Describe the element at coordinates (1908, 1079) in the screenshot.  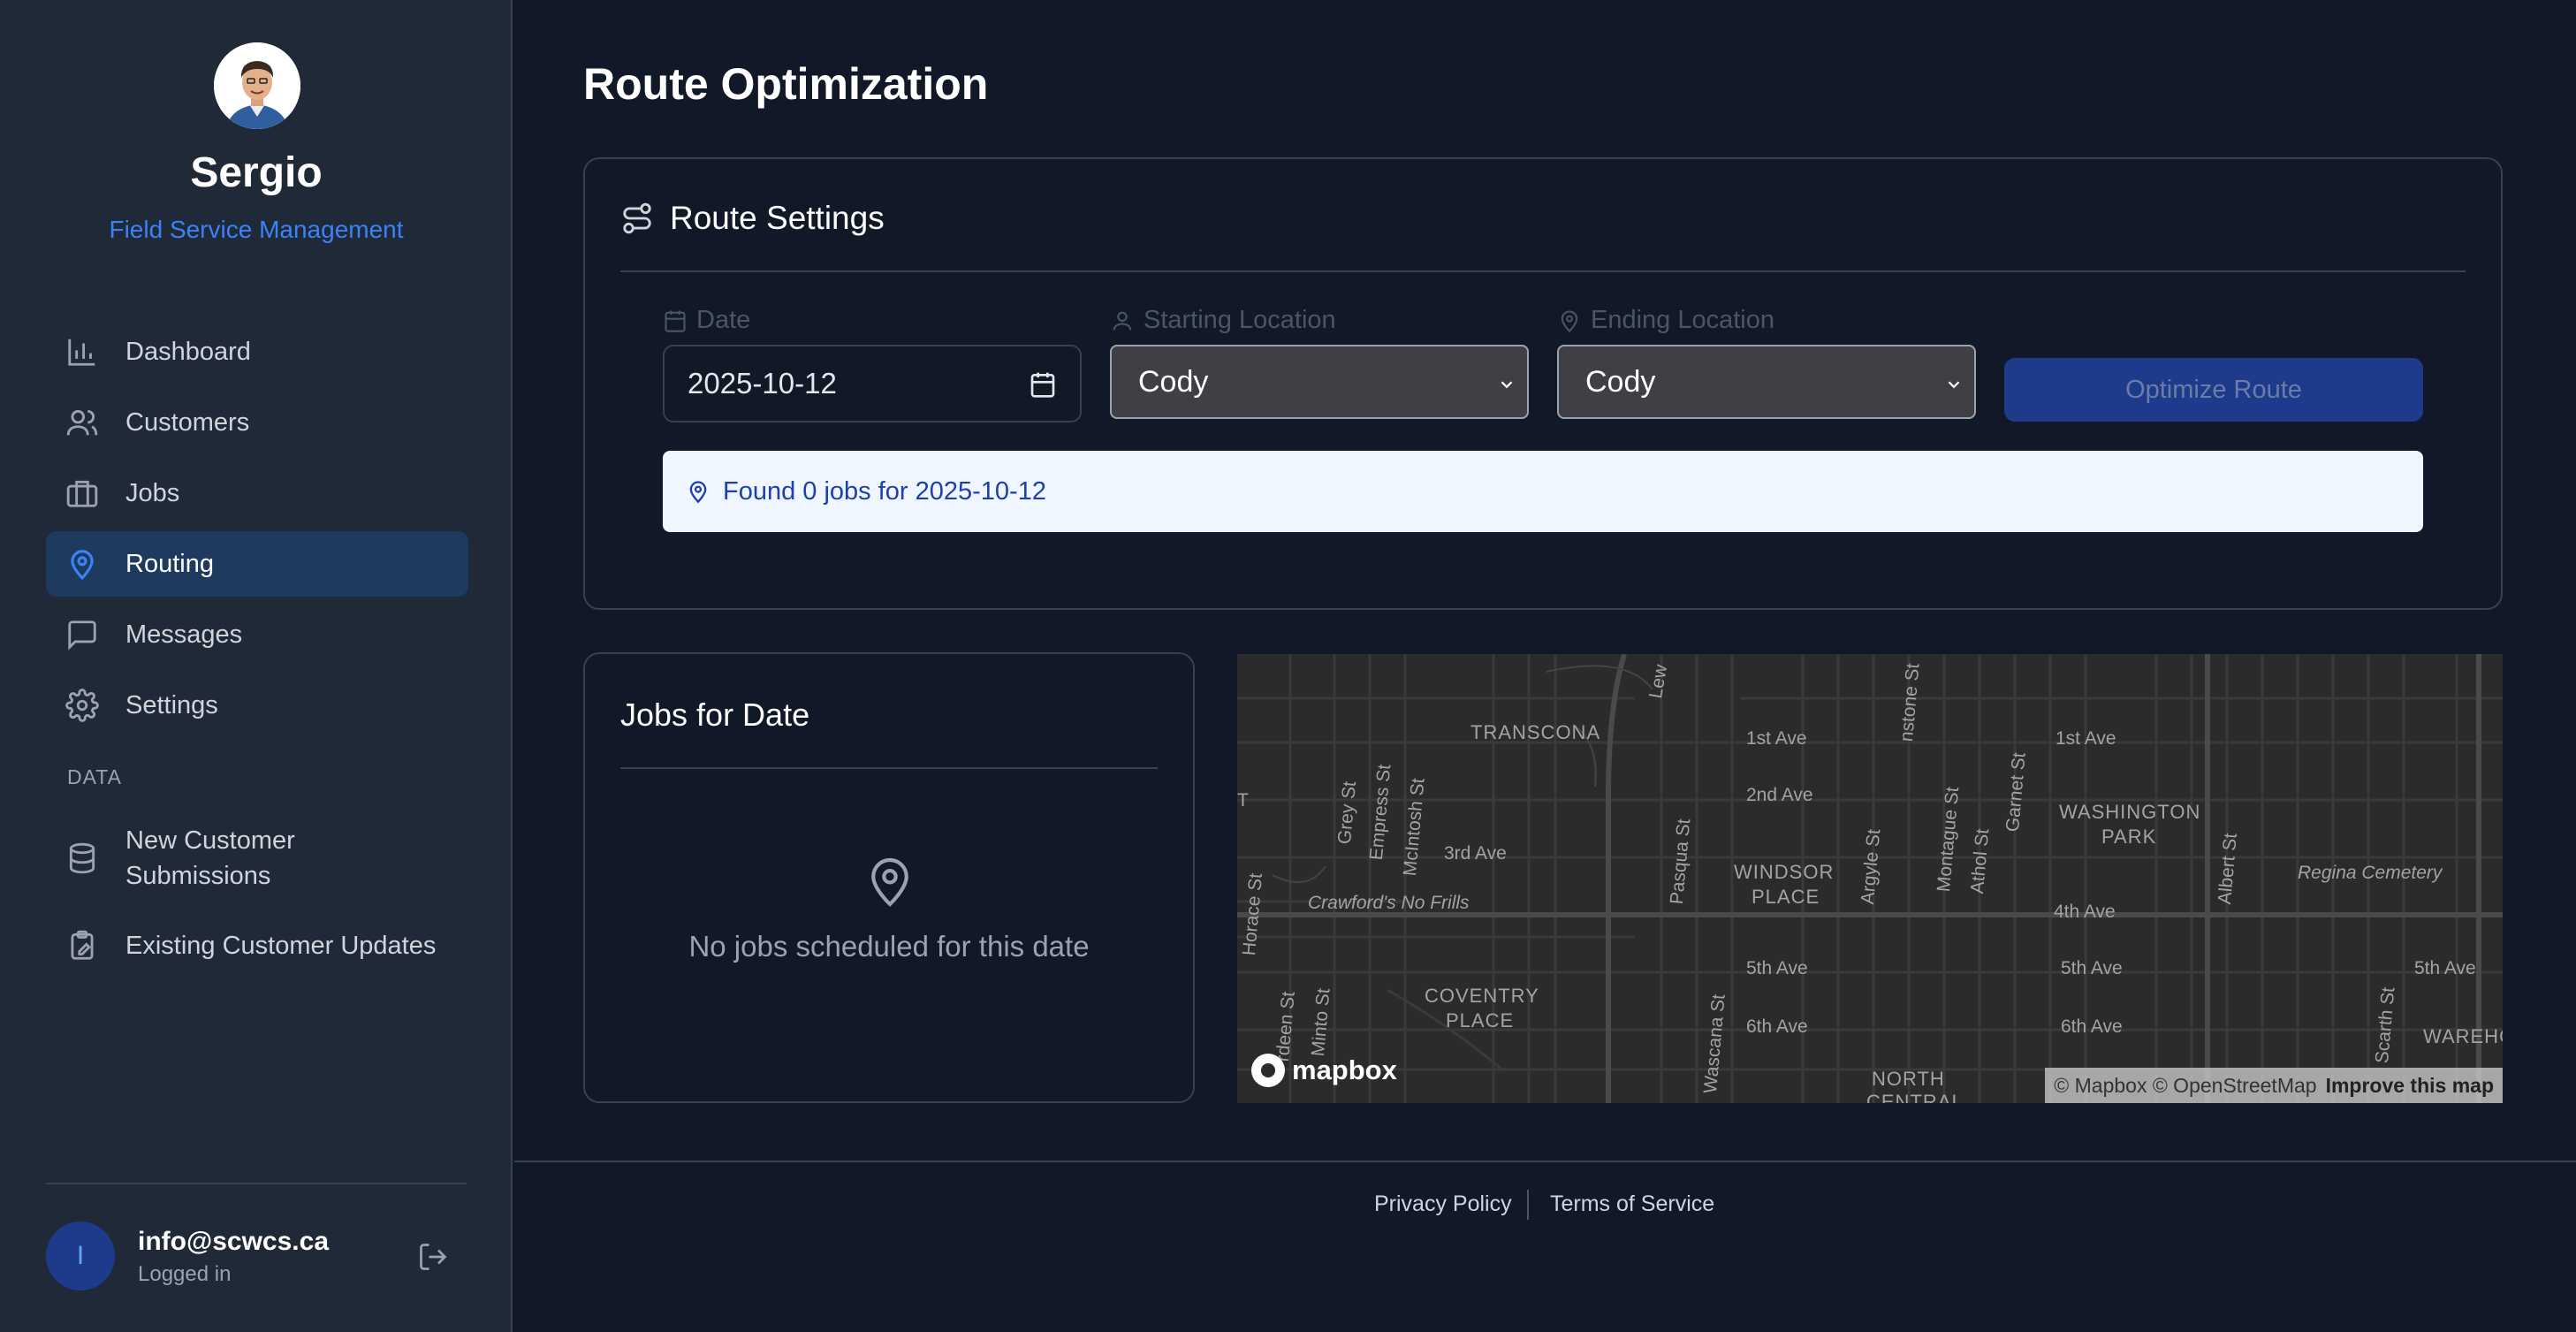
I see `map-label: NORTH` at that location.